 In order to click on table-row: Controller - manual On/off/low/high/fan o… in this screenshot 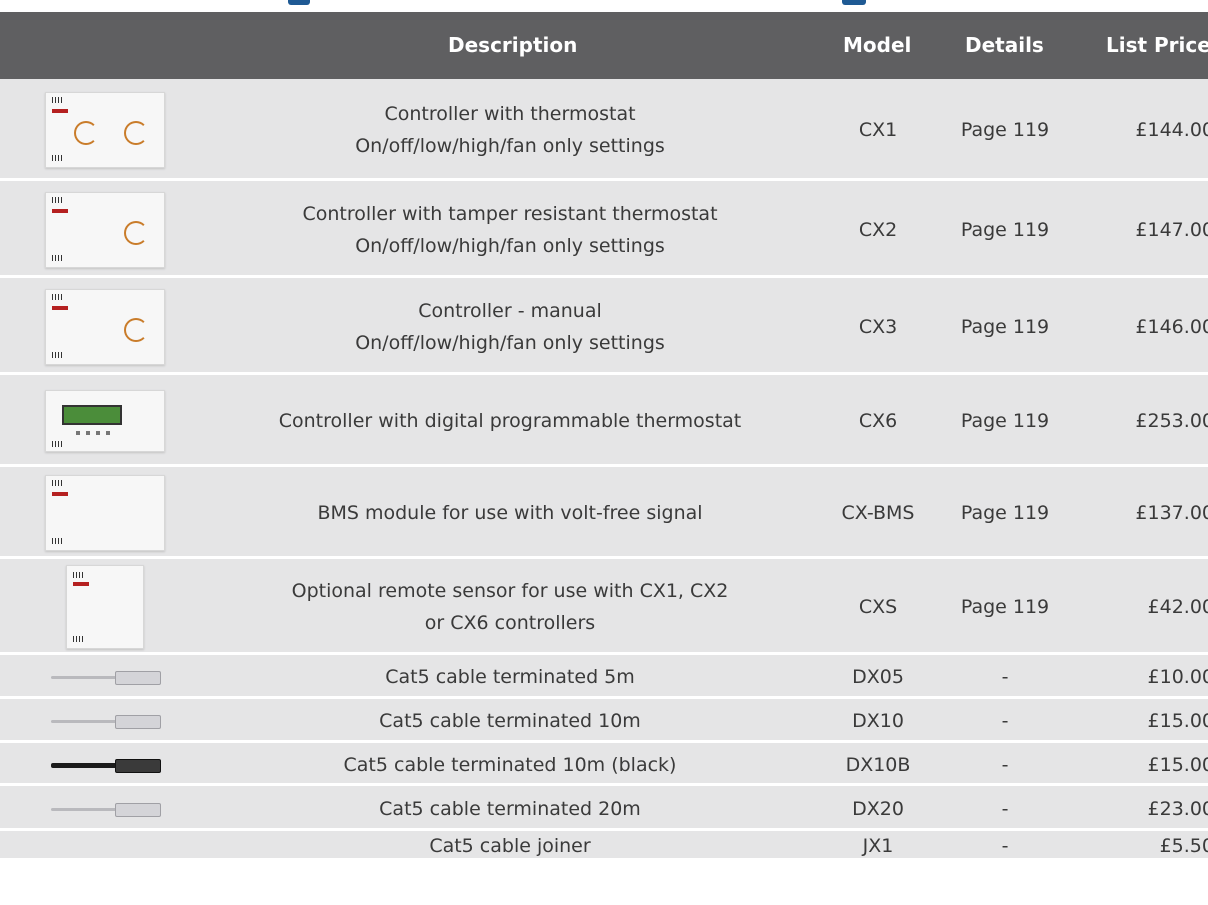, I will do `click(604, 326)`.